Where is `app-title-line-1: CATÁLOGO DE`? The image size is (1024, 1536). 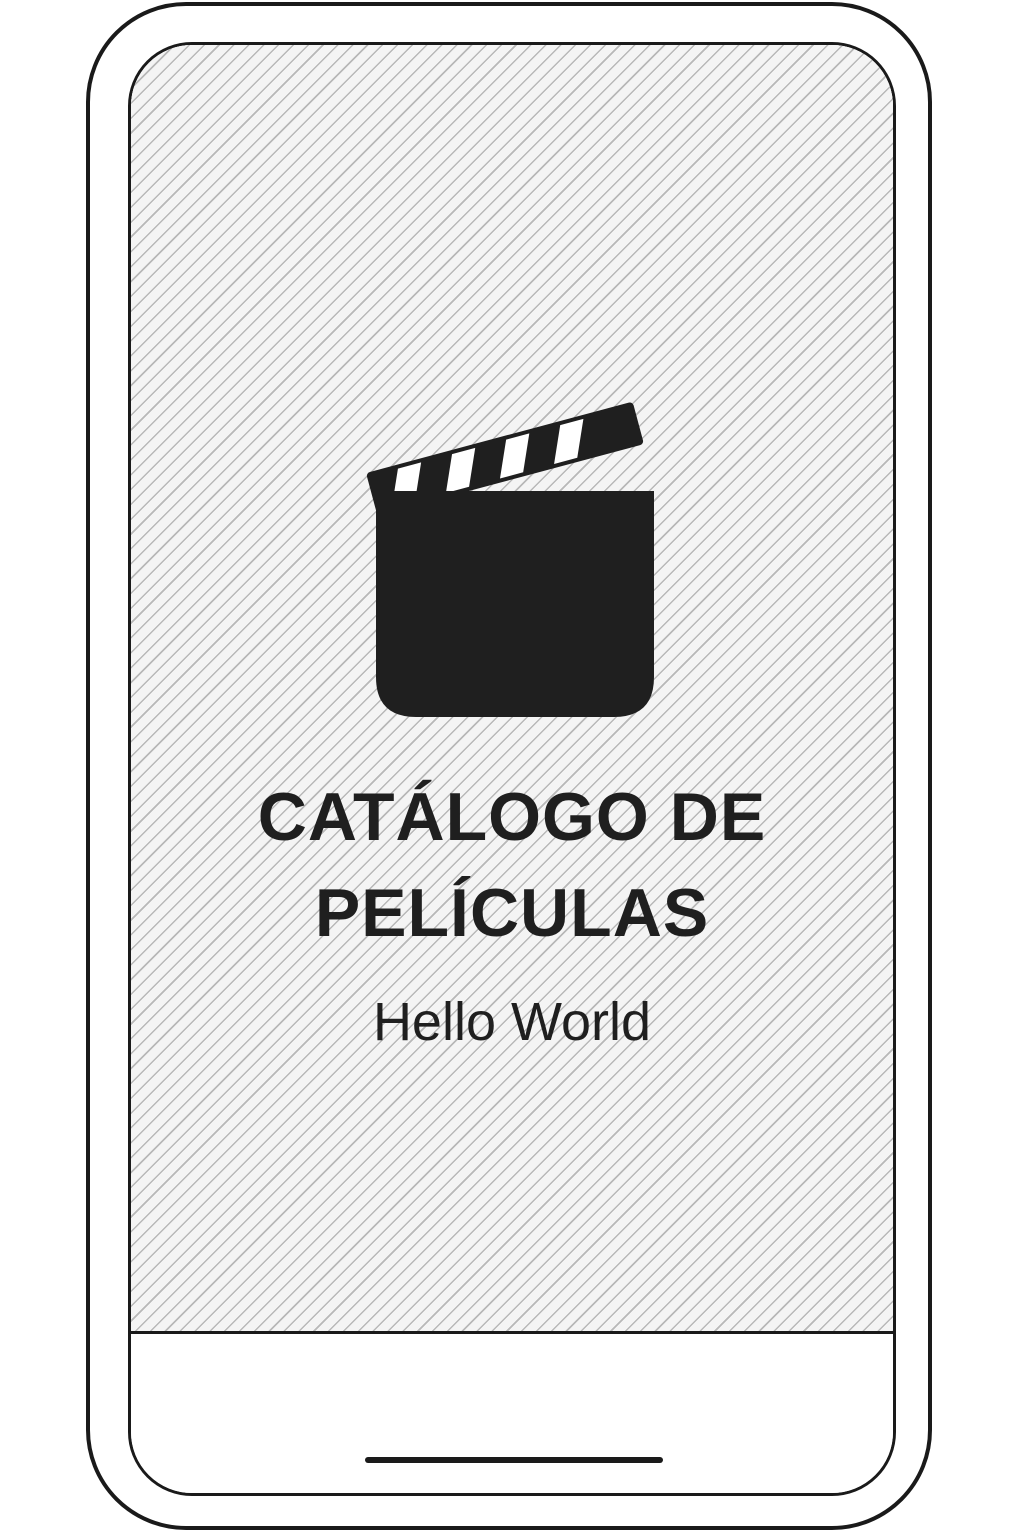
app-title-line-1: CATÁLOGO DE is located at coordinates (512, 817).